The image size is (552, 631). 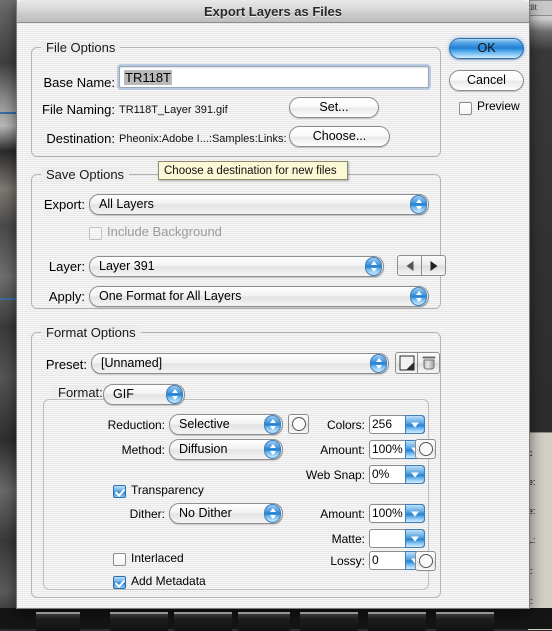 I want to click on amount-value: 100%, so click(x=387, y=449).